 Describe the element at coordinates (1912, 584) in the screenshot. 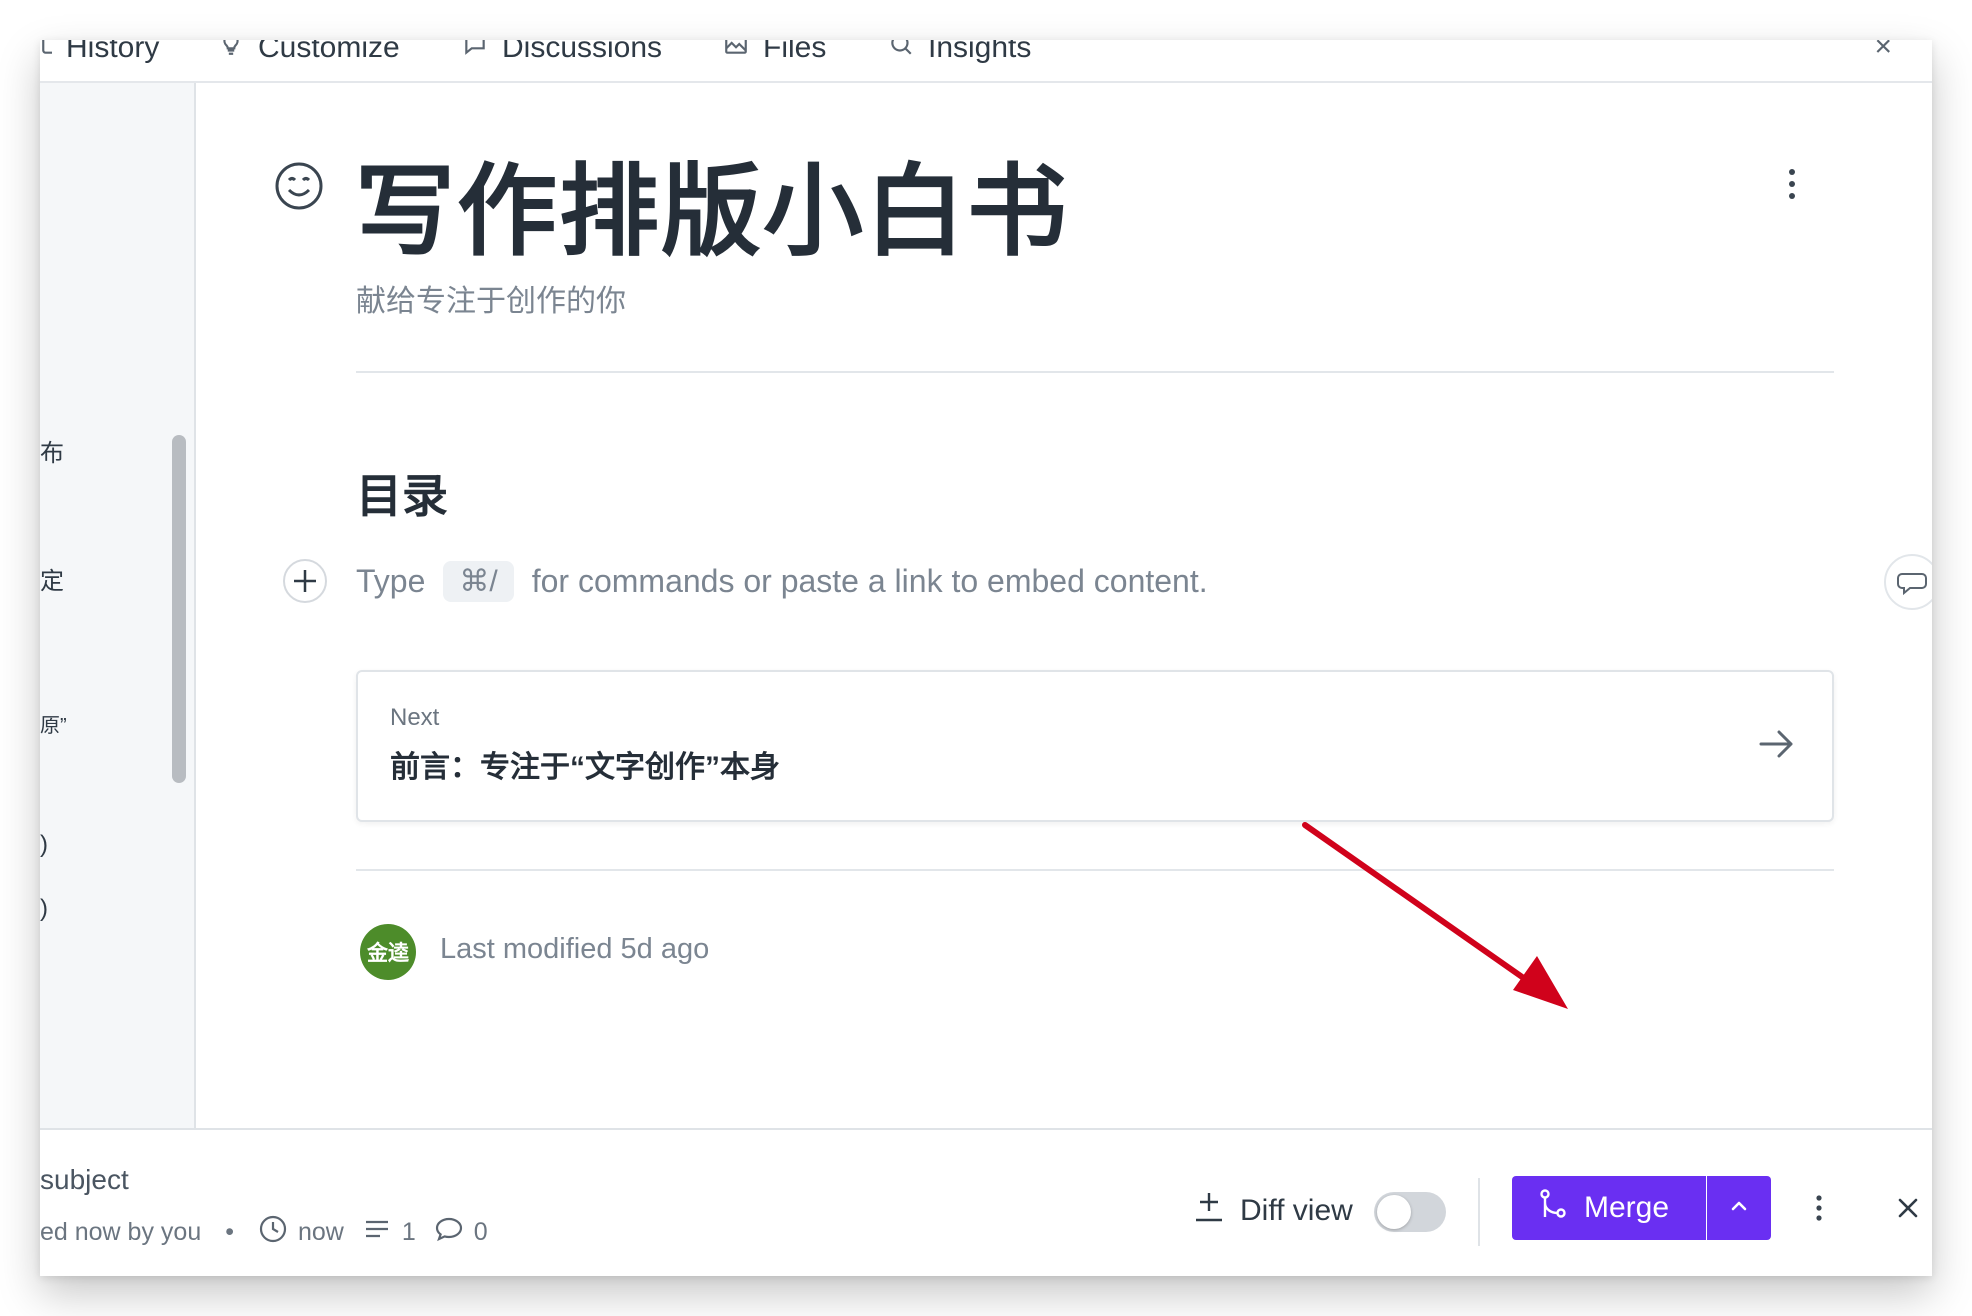

I see `comment-icon` at that location.